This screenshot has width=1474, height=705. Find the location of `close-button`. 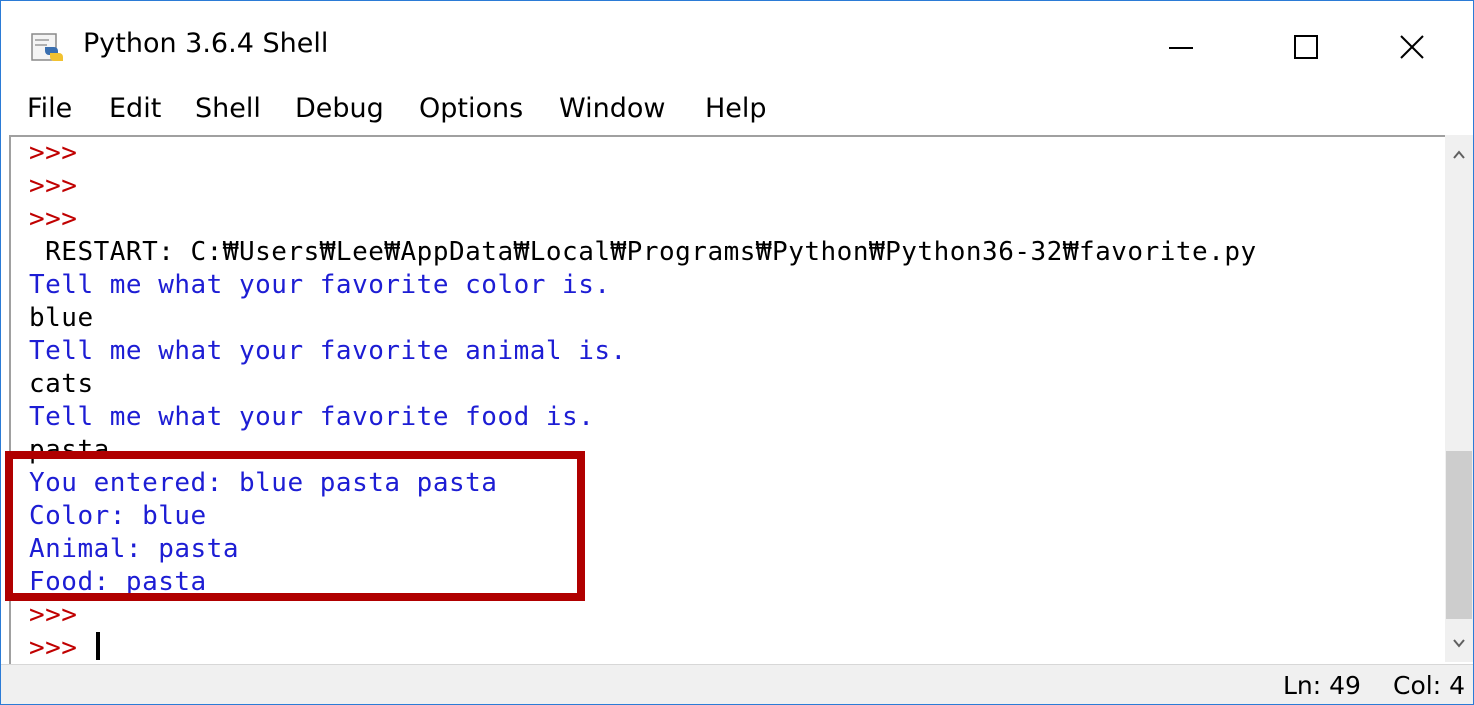

close-button is located at coordinates (1423, 47).